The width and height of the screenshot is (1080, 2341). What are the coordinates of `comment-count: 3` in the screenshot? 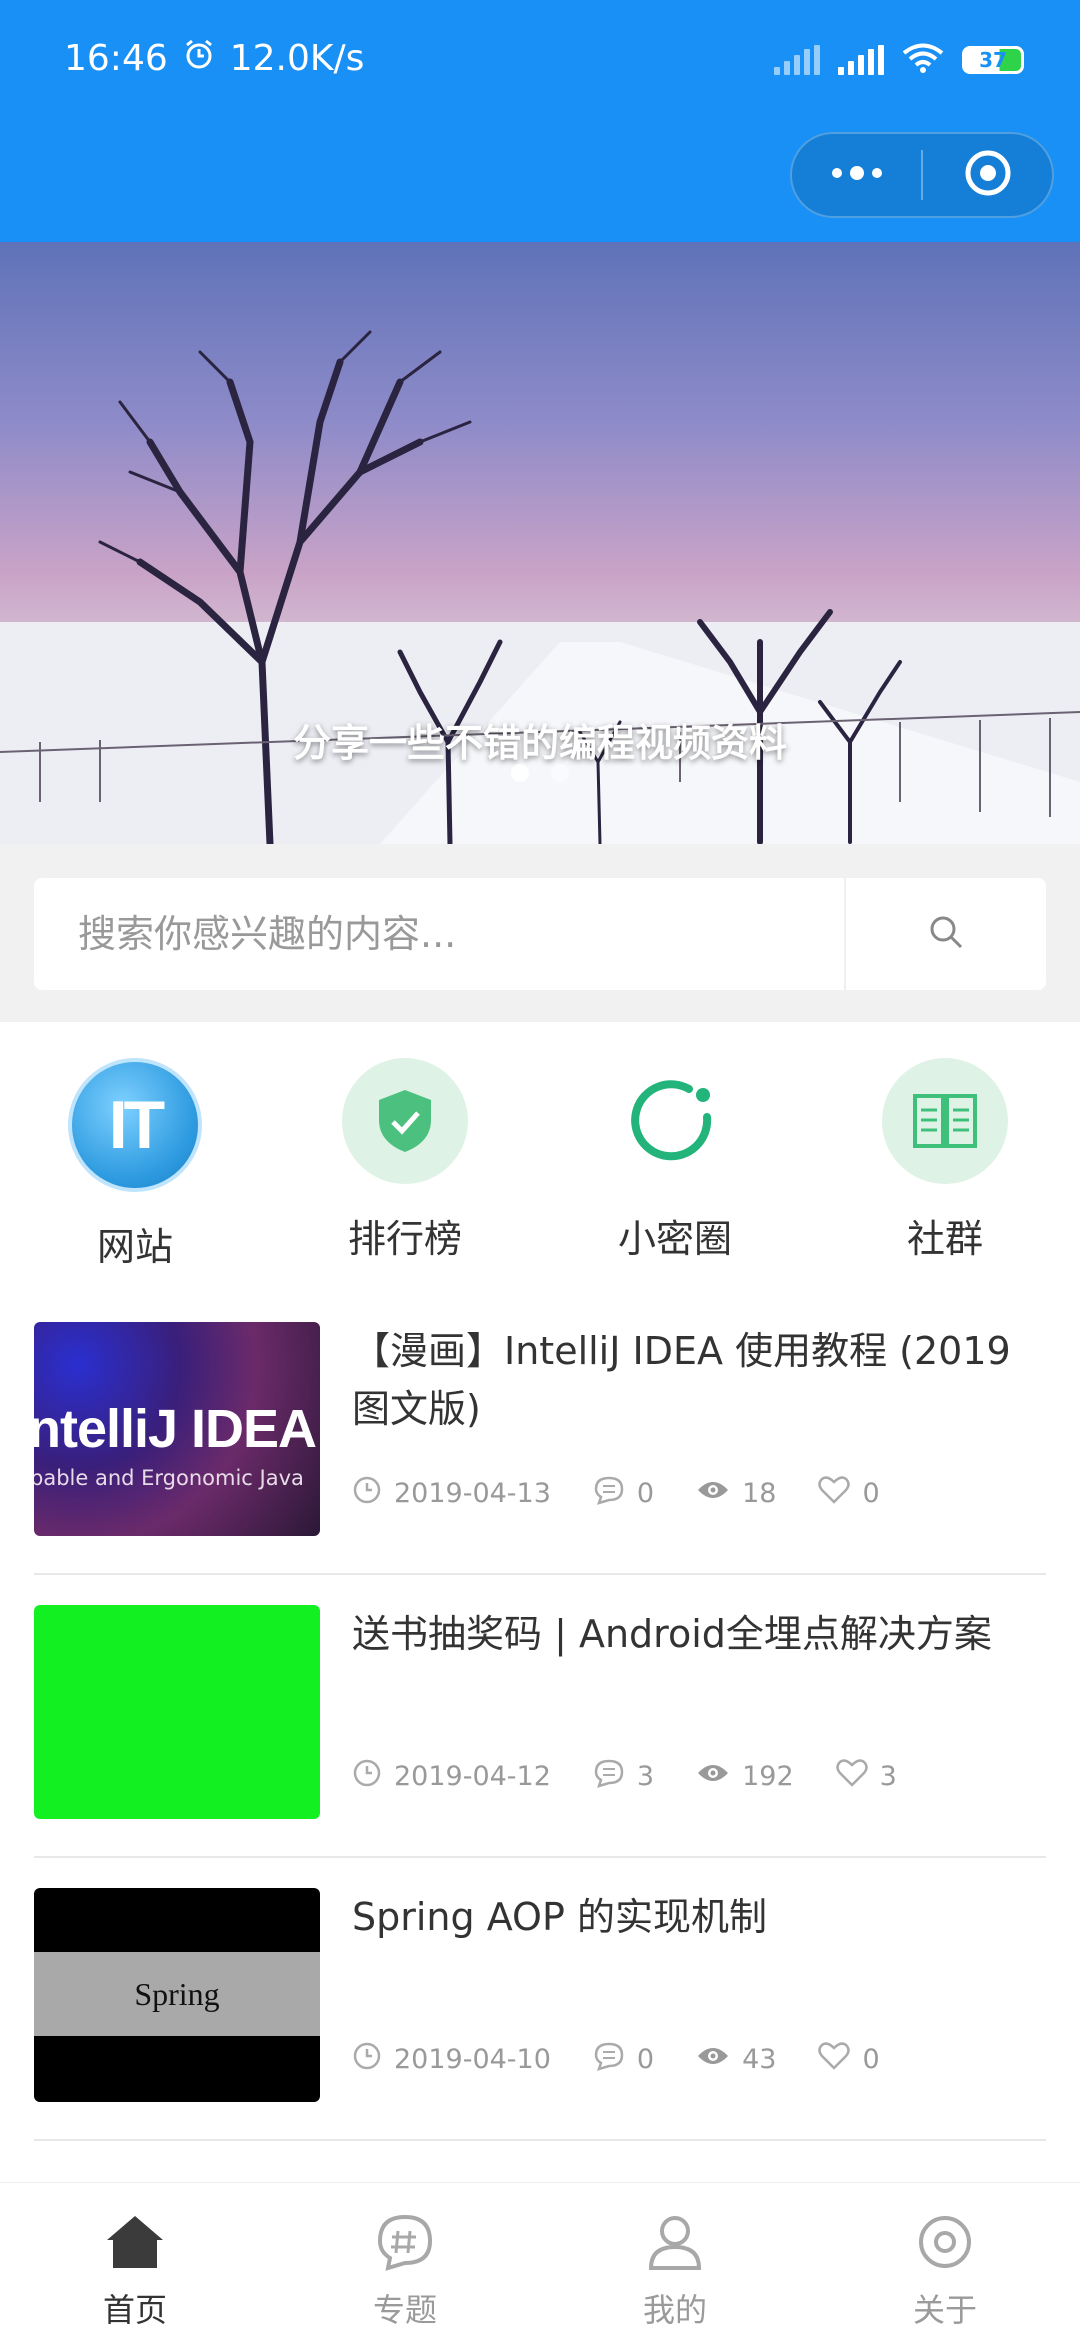 It's located at (645, 1776).